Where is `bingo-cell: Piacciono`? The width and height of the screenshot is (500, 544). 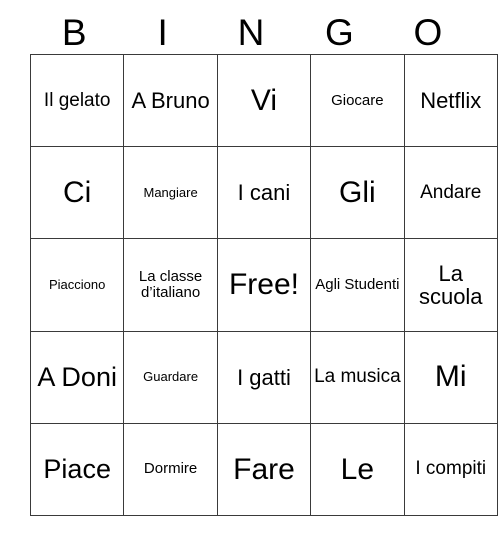
bingo-cell: Piacciono is located at coordinates (77, 285).